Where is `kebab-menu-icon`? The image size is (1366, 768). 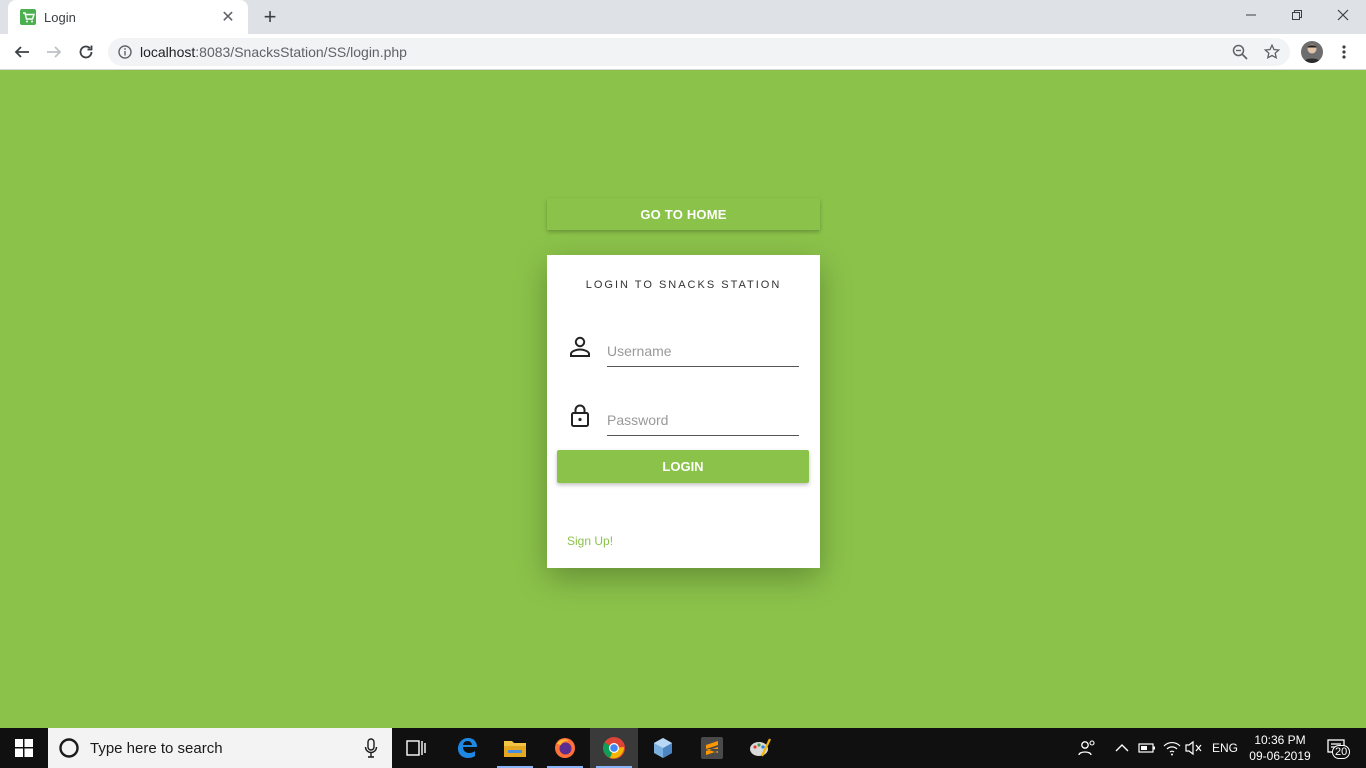
kebab-menu-icon is located at coordinates (1344, 52).